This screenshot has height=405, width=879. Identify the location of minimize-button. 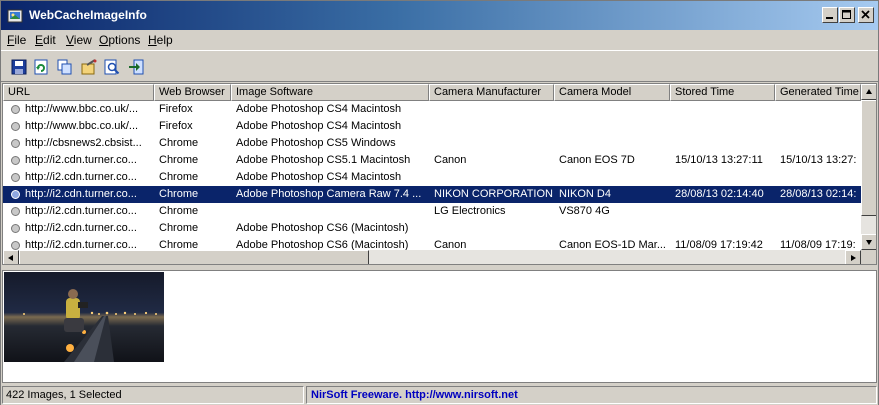
(830, 15).